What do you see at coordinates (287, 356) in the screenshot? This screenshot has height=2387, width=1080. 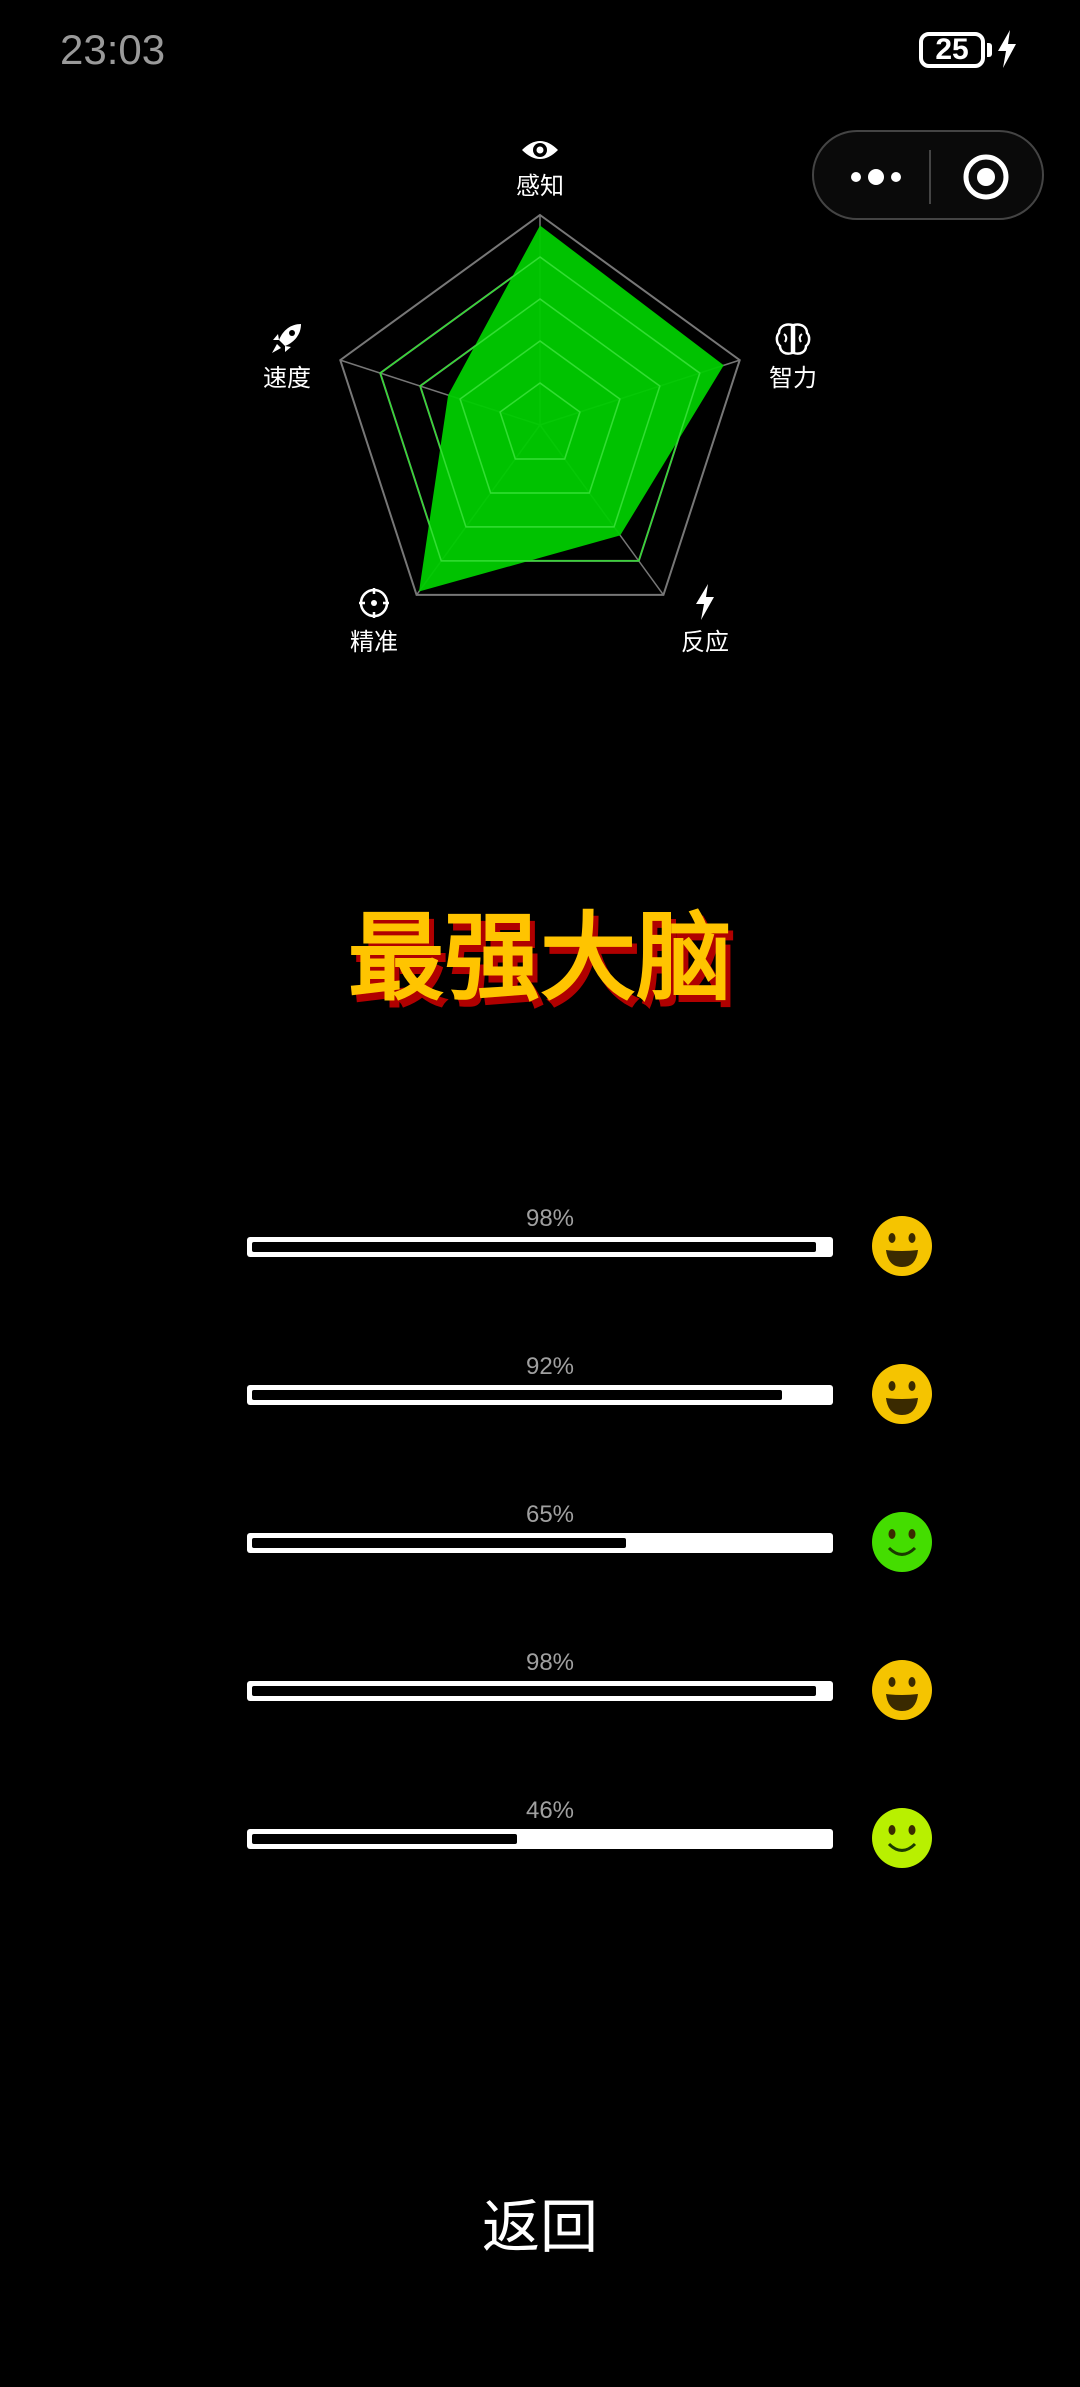 I see `axis-label-speed: 速度` at bounding box center [287, 356].